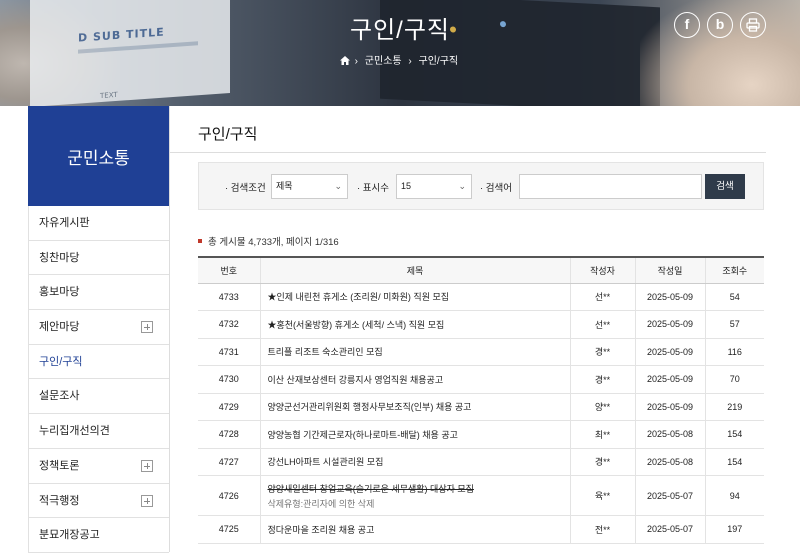 The image size is (800, 553). I want to click on post-title-link: 이산 산재보상센터 강릉지사 영업직원 채용공고, so click(414, 379).